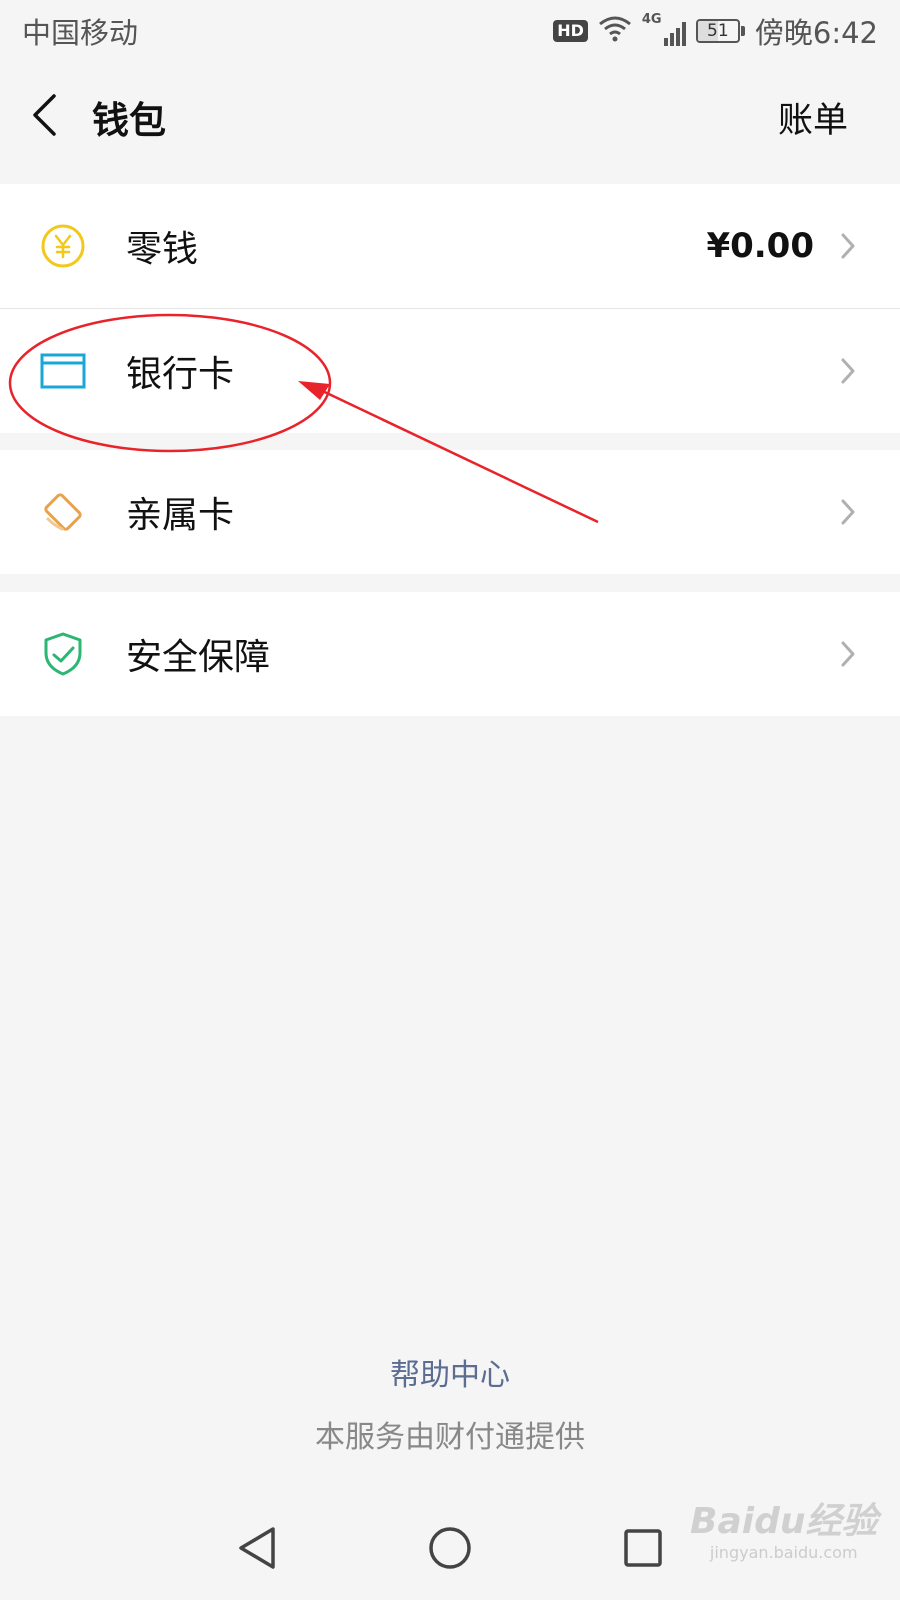 This screenshot has width=900, height=1600. Describe the element at coordinates (162, 249) in the screenshot. I see `list-item-label: 零钱` at that location.